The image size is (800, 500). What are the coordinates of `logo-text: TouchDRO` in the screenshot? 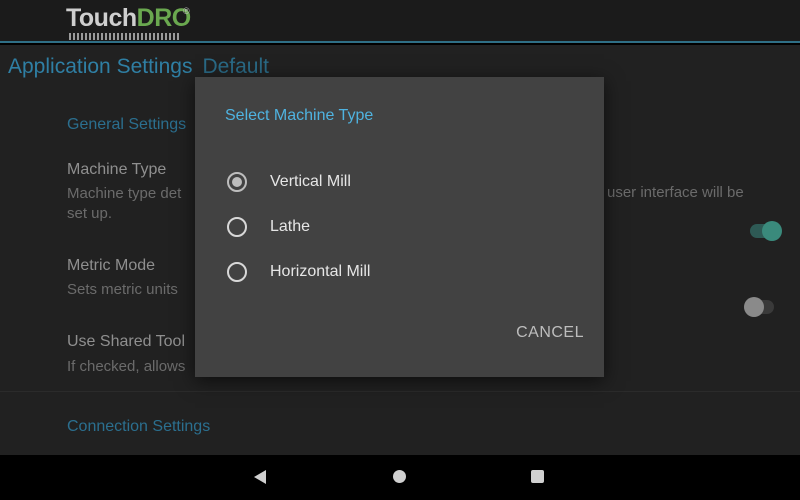 It's located at (128, 18).